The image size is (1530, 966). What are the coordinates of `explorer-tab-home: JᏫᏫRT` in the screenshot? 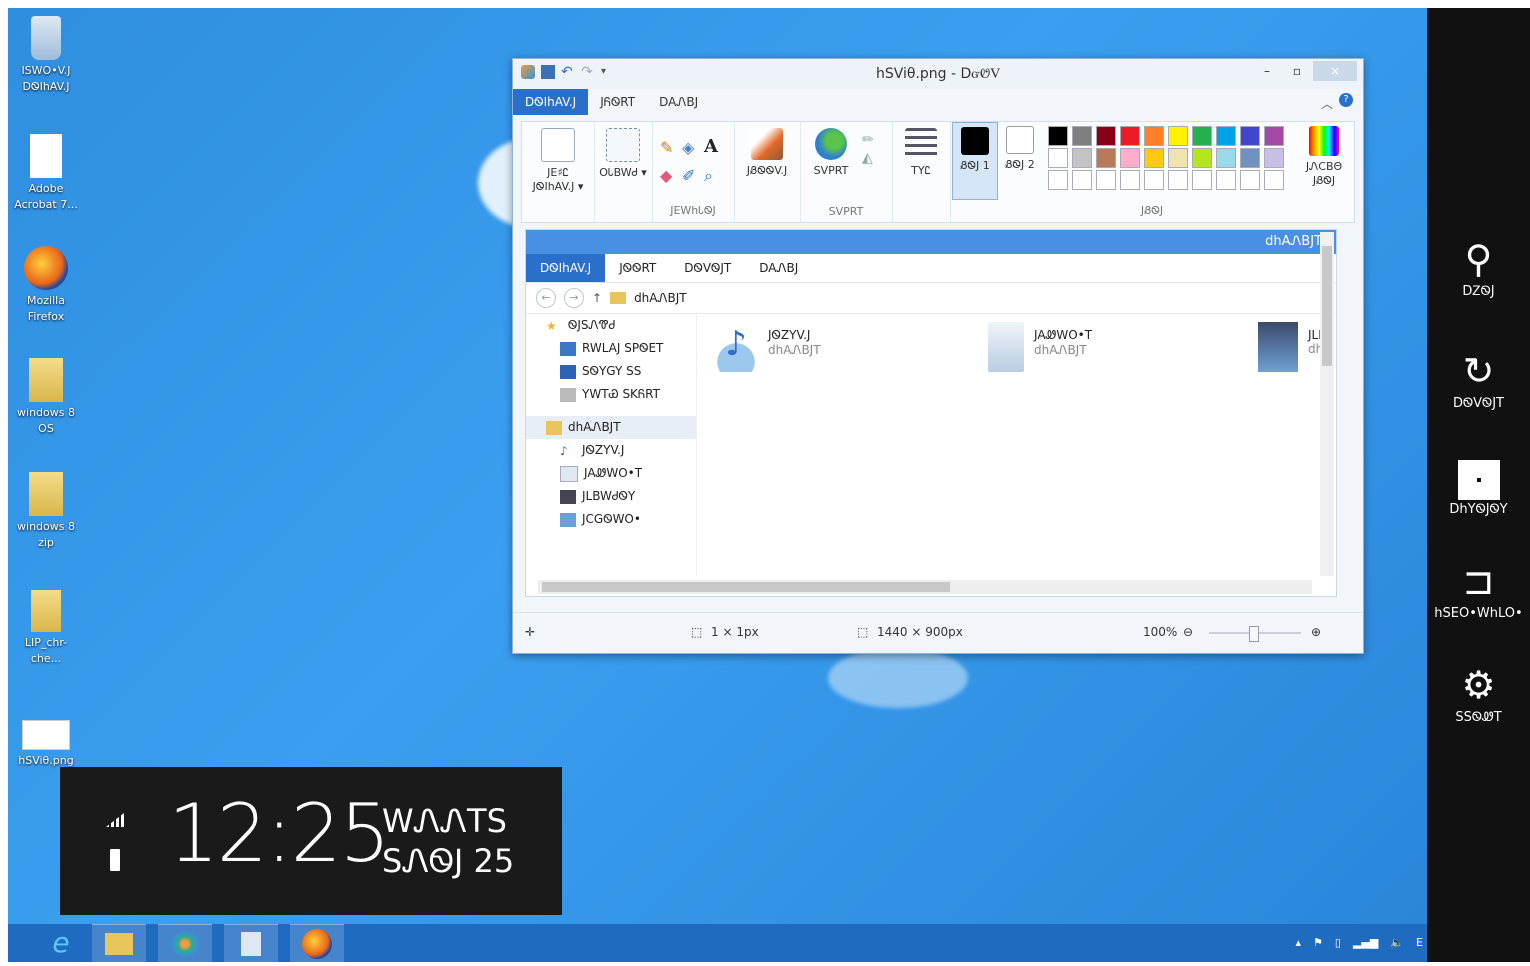 It's located at (637, 268).